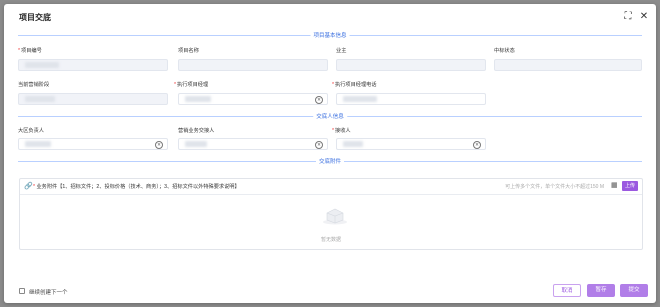 This screenshot has width=660, height=307. Describe the element at coordinates (628, 17) in the screenshot. I see `fullscreen-icon: ⛶` at that location.